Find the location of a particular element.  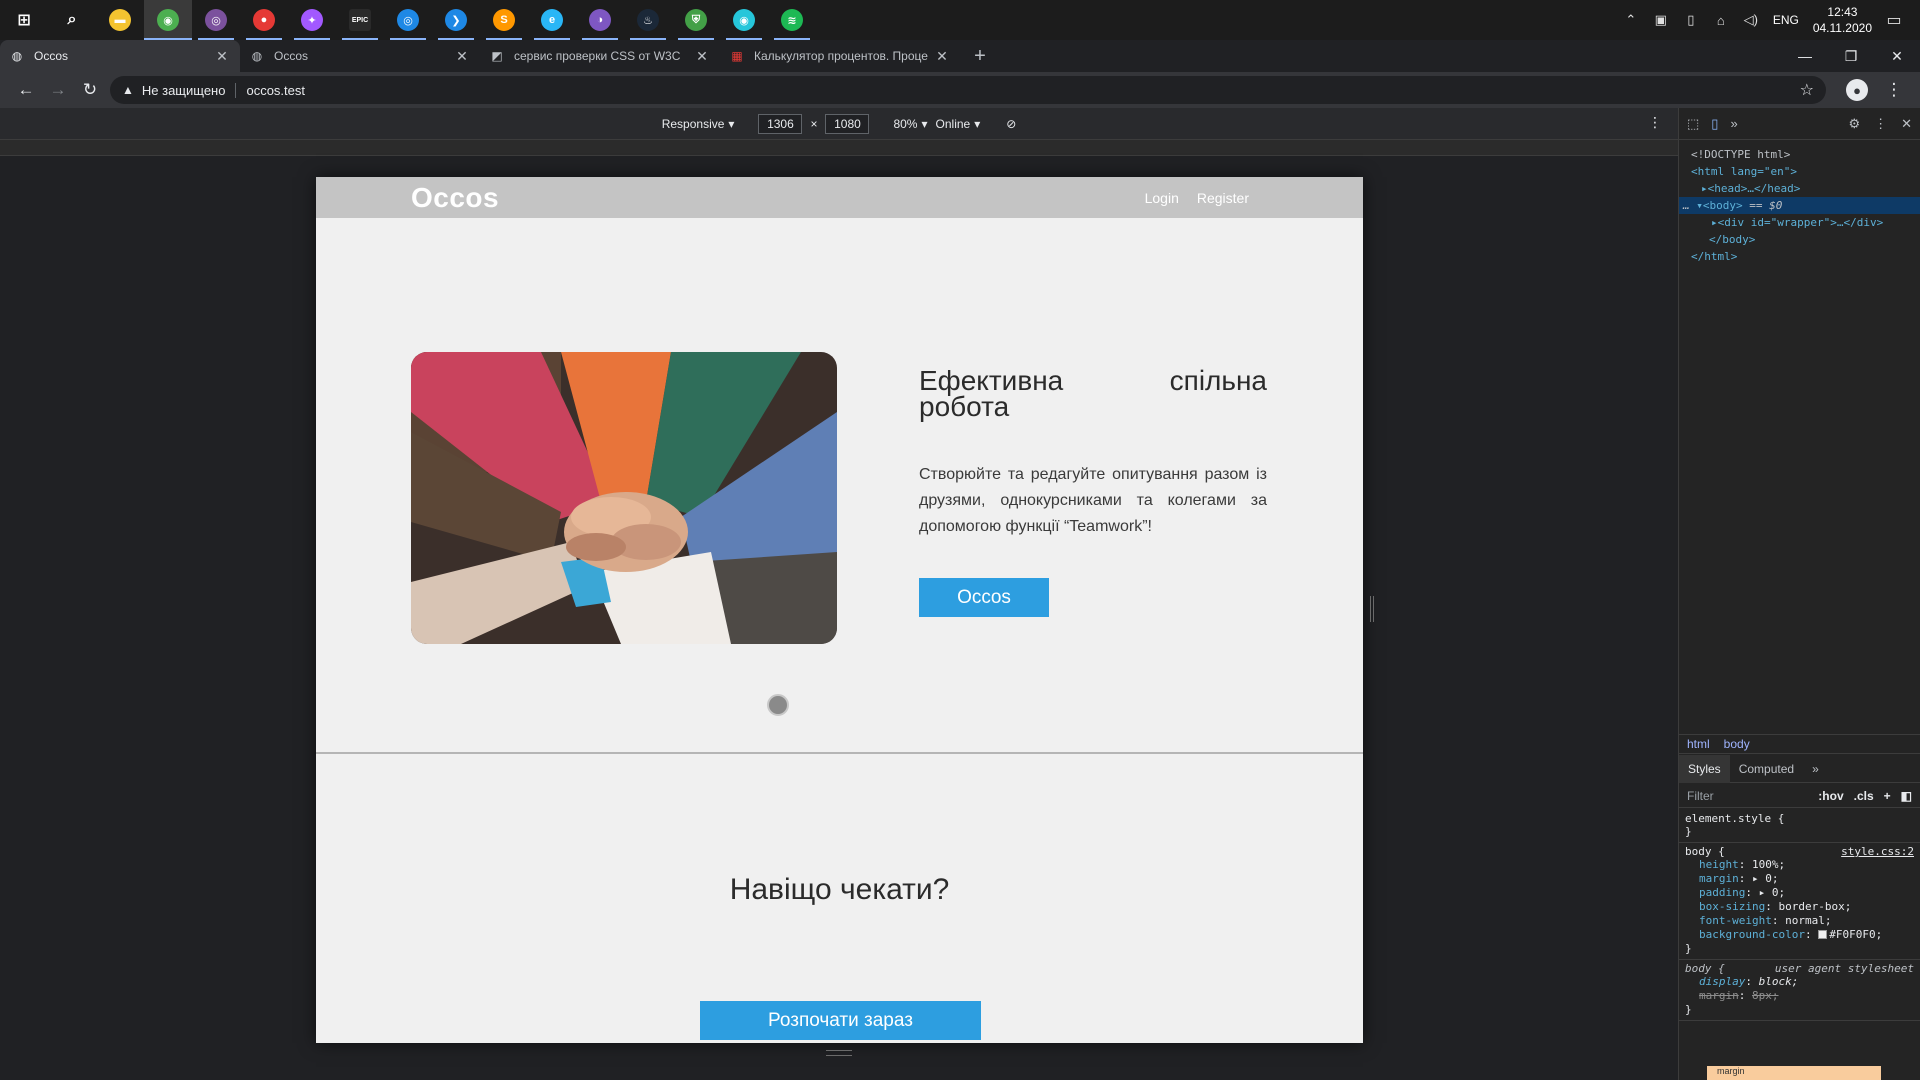

site-logo: Occos is located at coordinates (455, 198).